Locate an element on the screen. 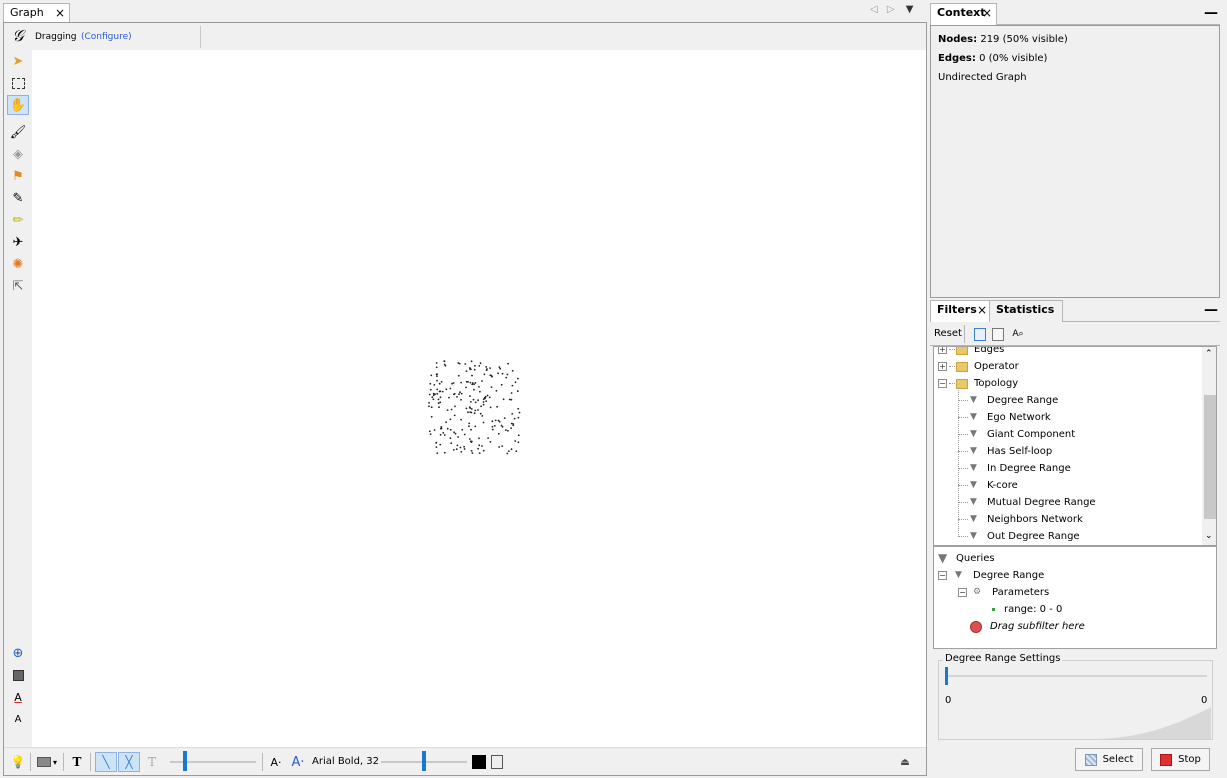 This screenshot has width=1227, height=778. scroll-thumb is located at coordinates (1210, 457).